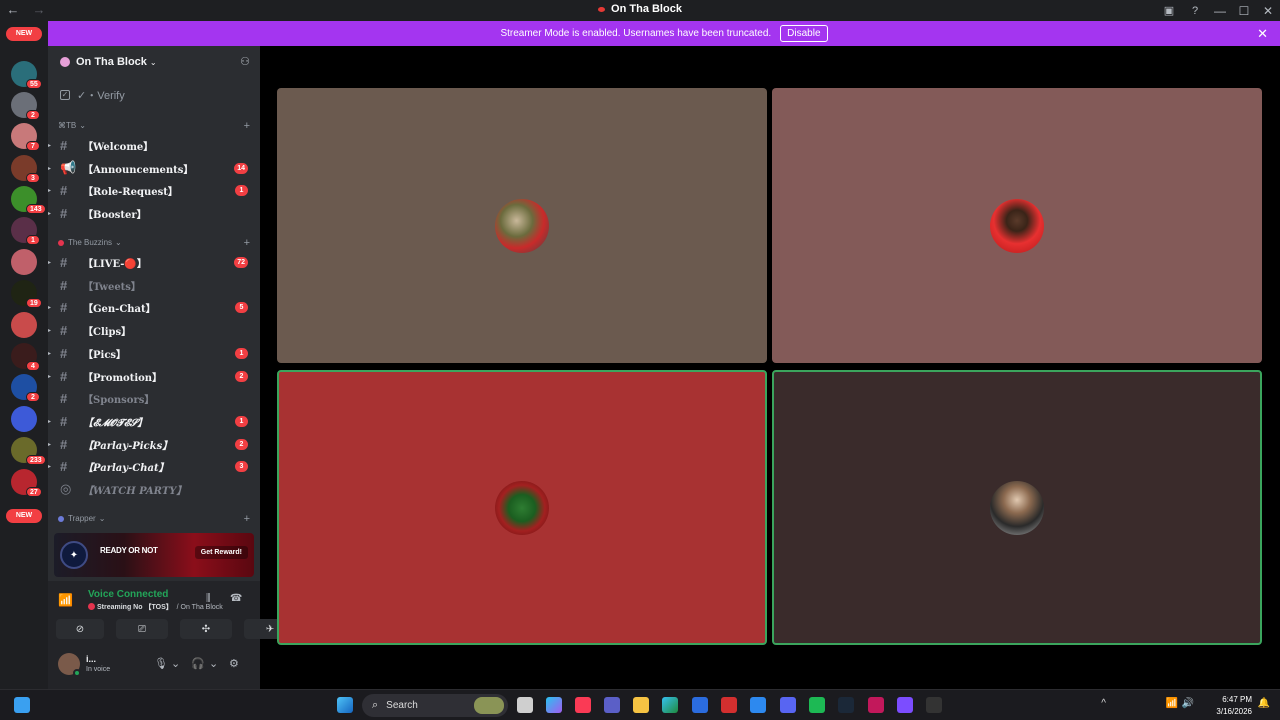 This screenshot has width=1280, height=720. I want to click on live-dot-icon, so click(91, 606).